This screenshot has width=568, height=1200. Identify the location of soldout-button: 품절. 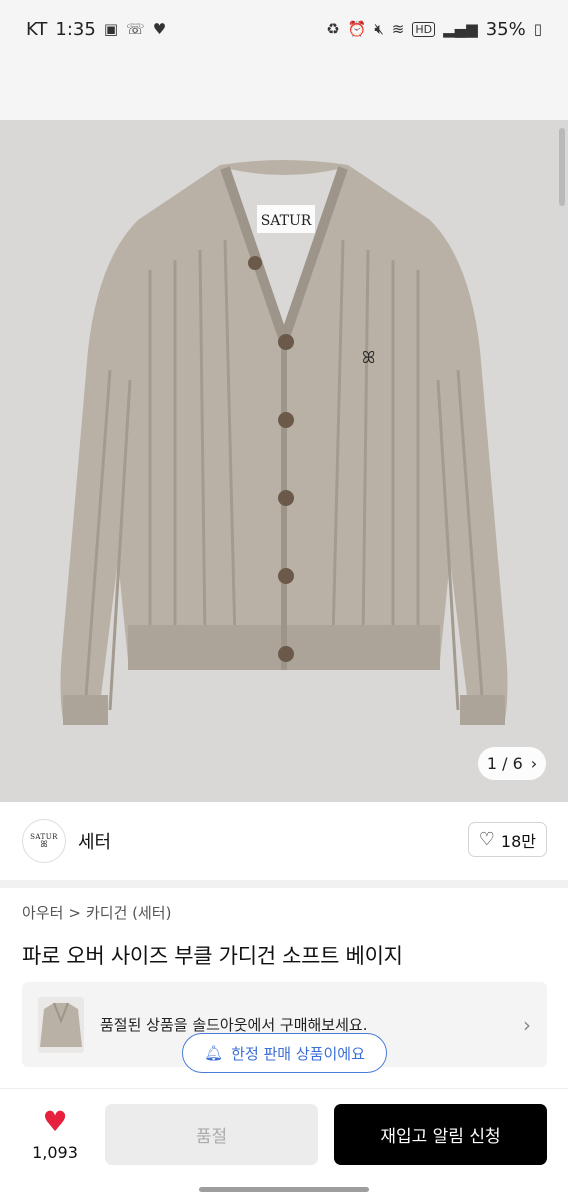
(211, 1134).